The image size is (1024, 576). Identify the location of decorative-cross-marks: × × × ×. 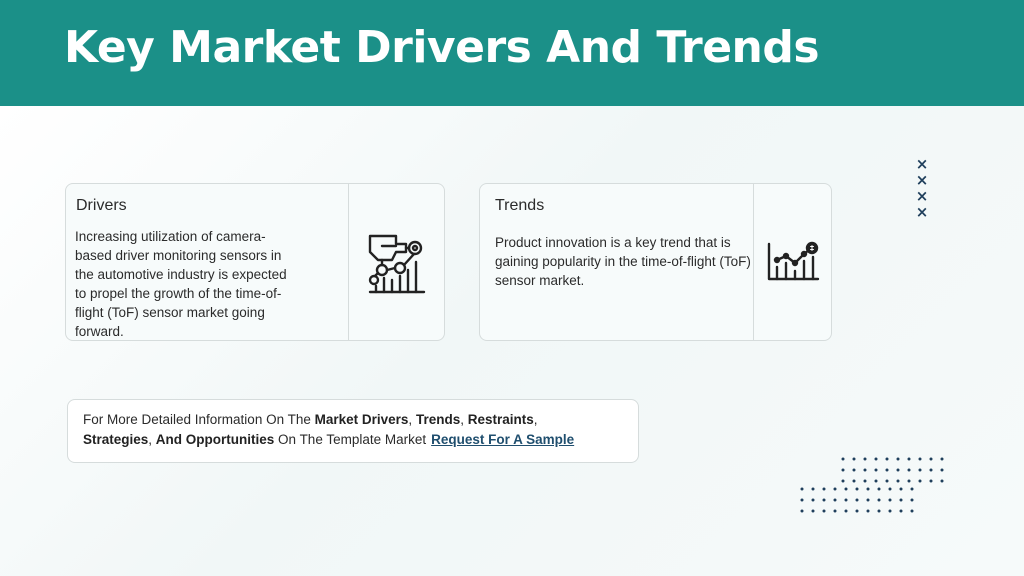
(922, 188).